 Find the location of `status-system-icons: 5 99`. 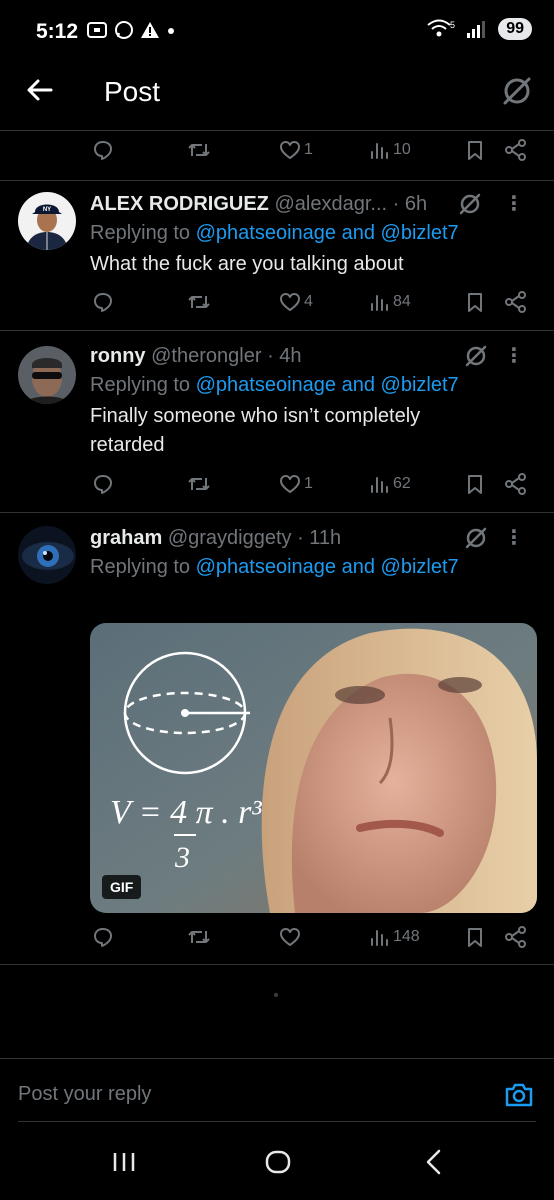

status-system-icons: 5 99 is located at coordinates (479, 29).